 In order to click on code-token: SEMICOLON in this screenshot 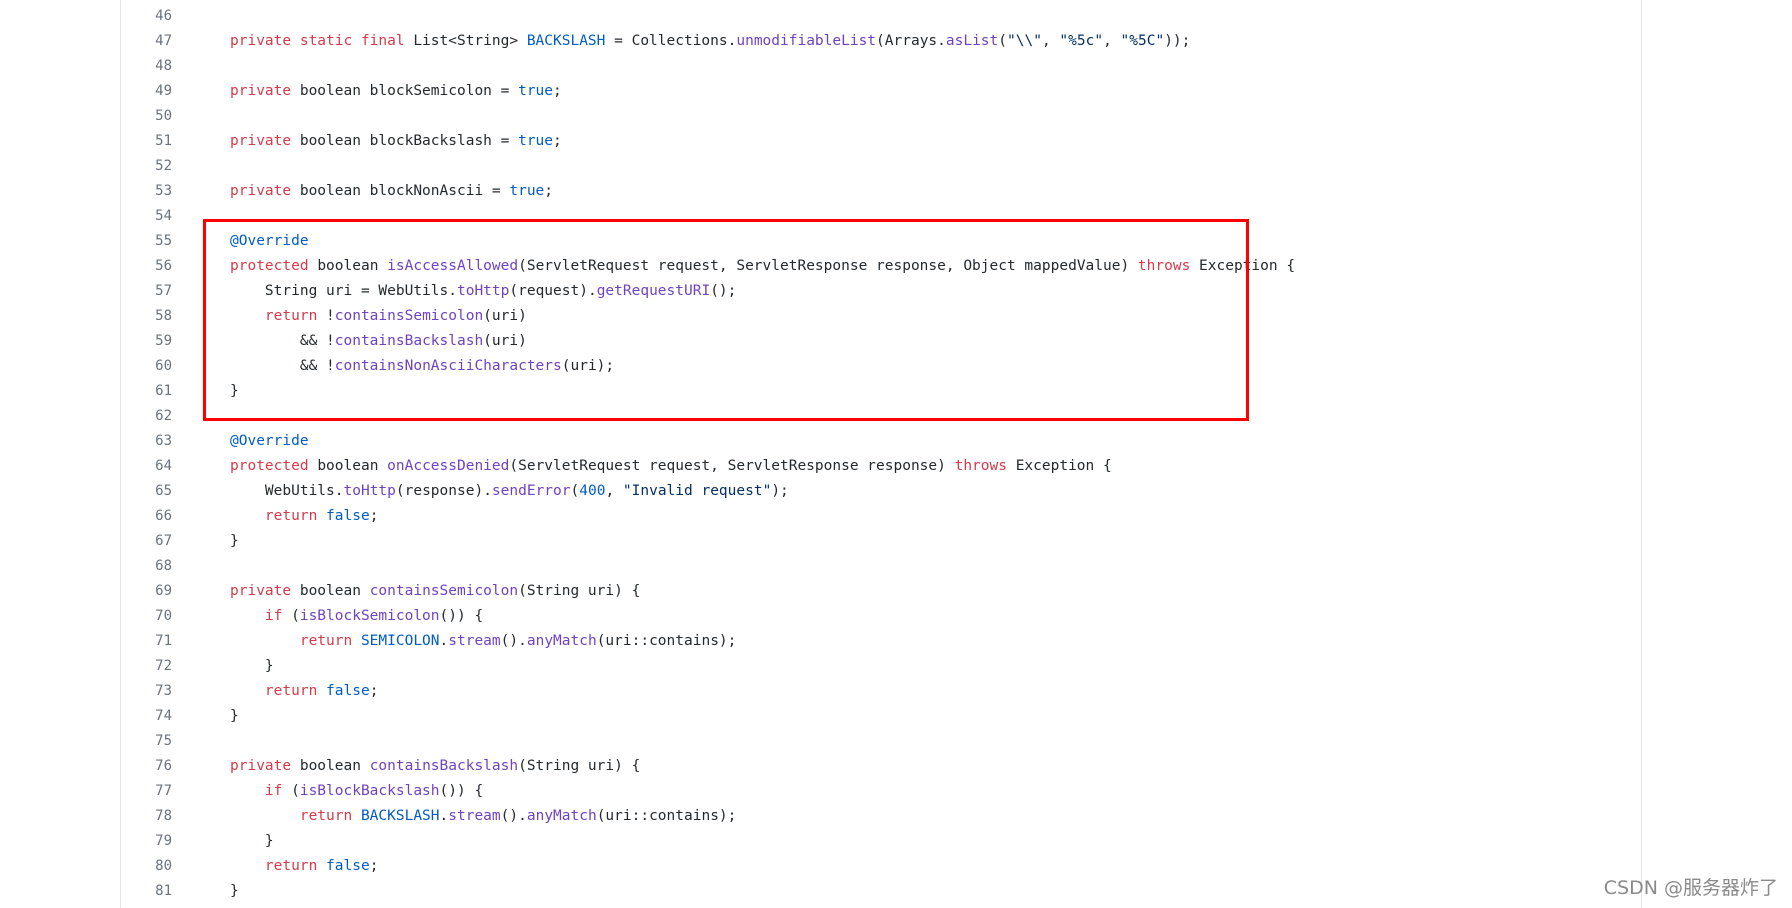, I will do `click(400, 641)`.